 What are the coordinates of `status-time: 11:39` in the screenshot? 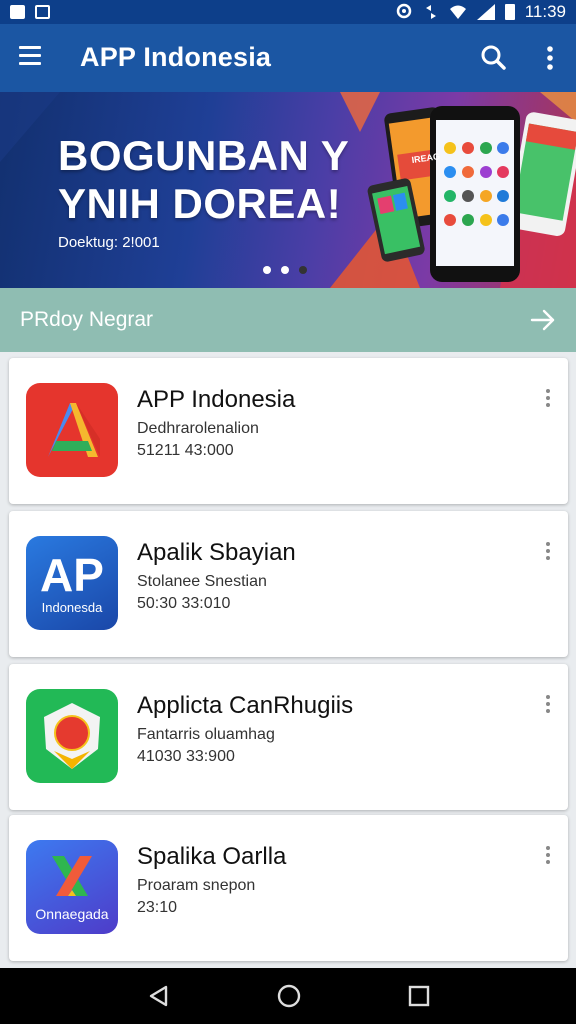 It's located at (545, 11).